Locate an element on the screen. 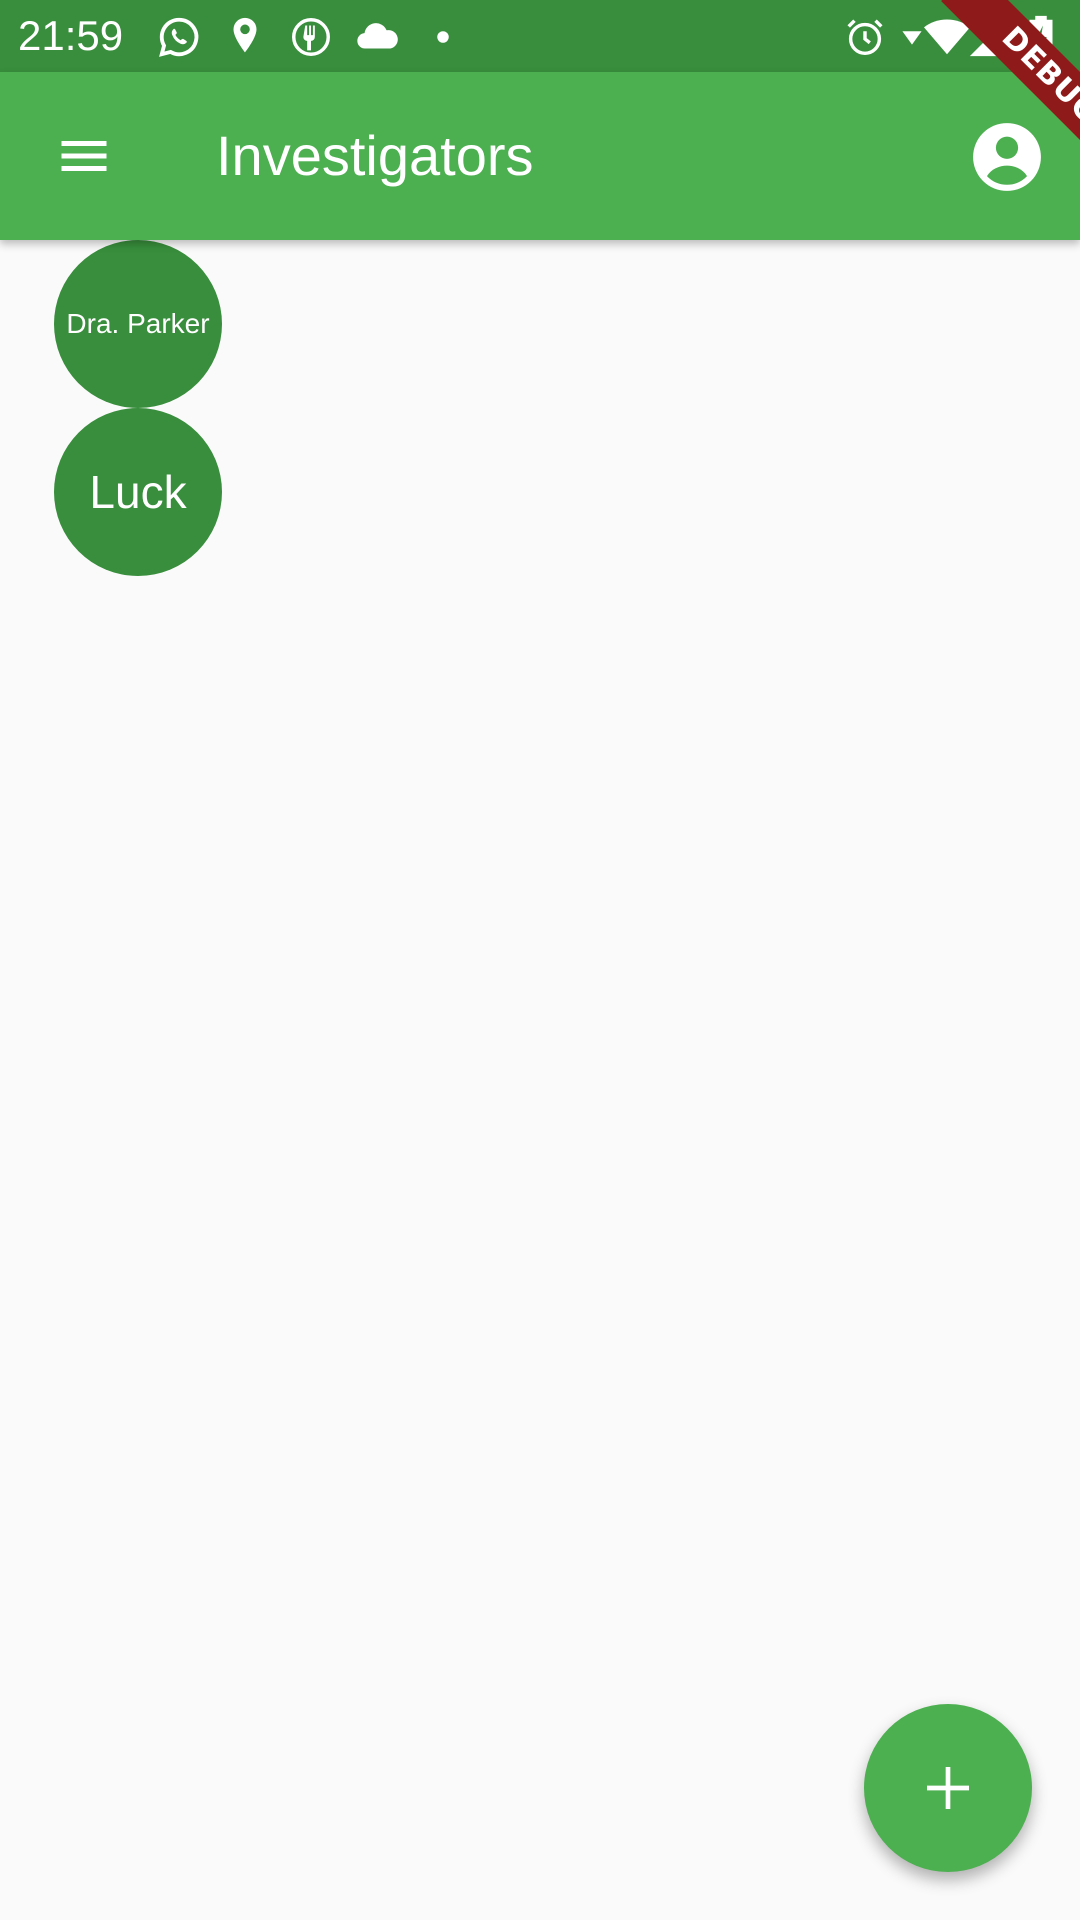 This screenshot has height=1920, width=1080. wifi-dropdown-icon is located at coordinates (912, 37).